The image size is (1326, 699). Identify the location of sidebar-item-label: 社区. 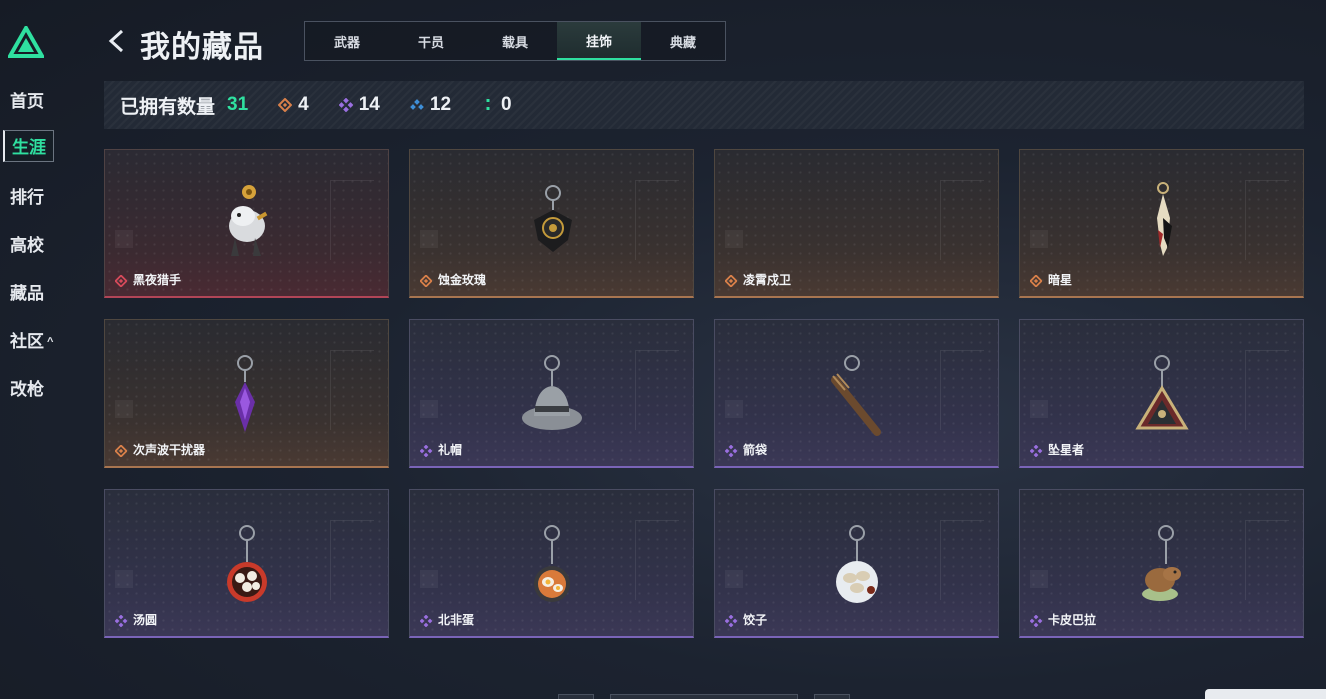
(27, 341).